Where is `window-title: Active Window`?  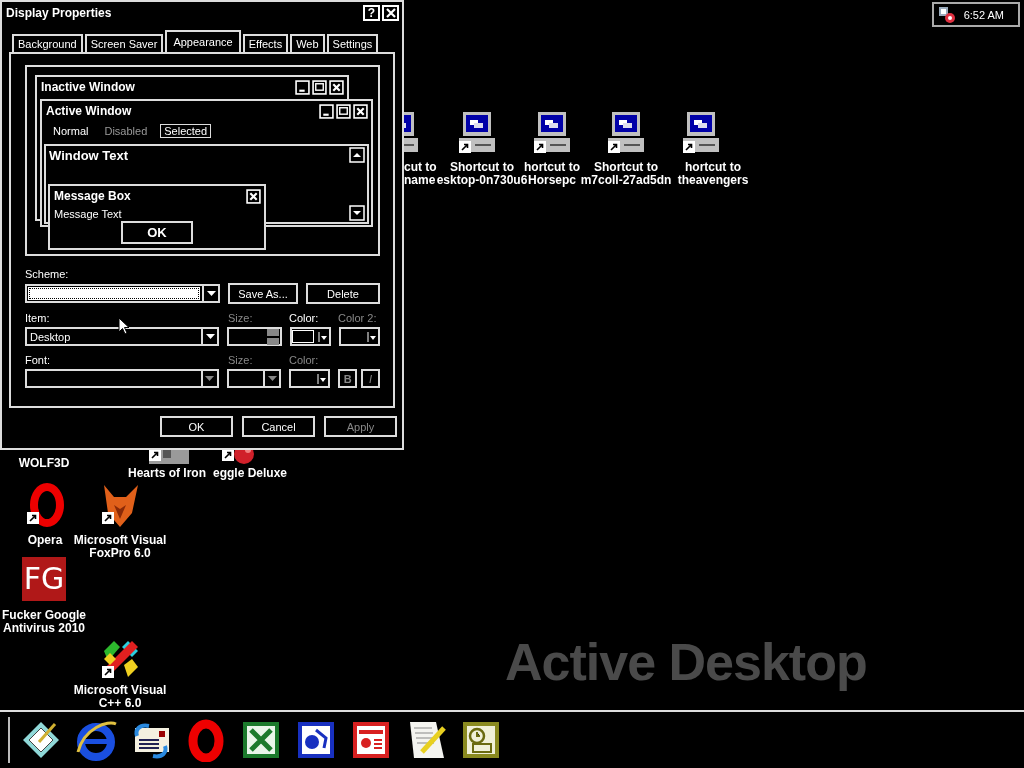 window-title: Active Window is located at coordinates (89, 111).